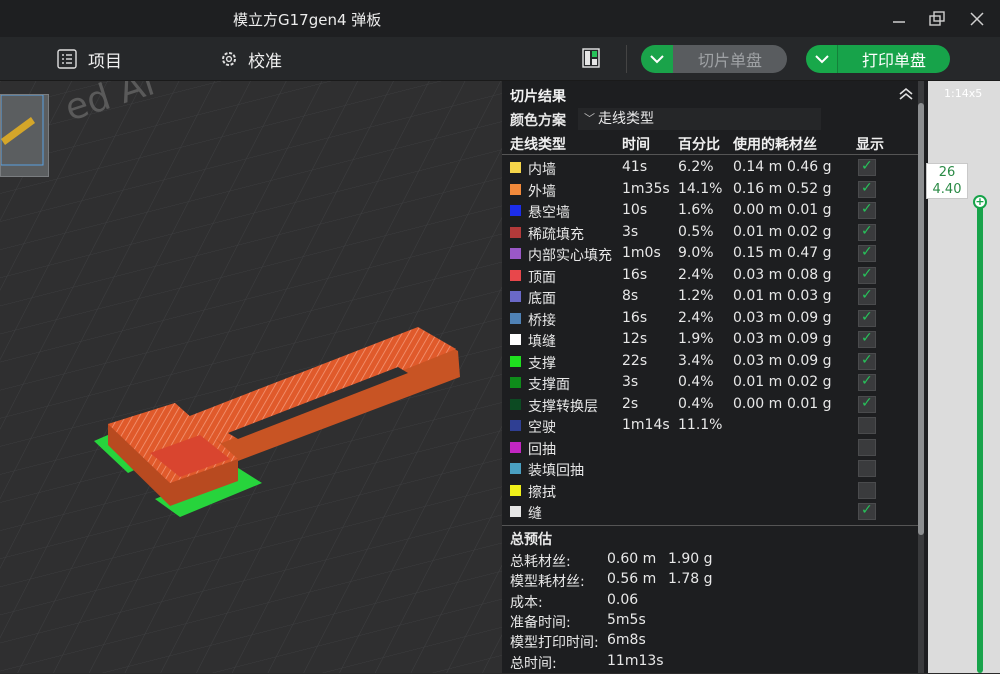 The image size is (1000, 674). What do you see at coordinates (24, 135) in the screenshot?
I see `plate-thumbnail` at bounding box center [24, 135].